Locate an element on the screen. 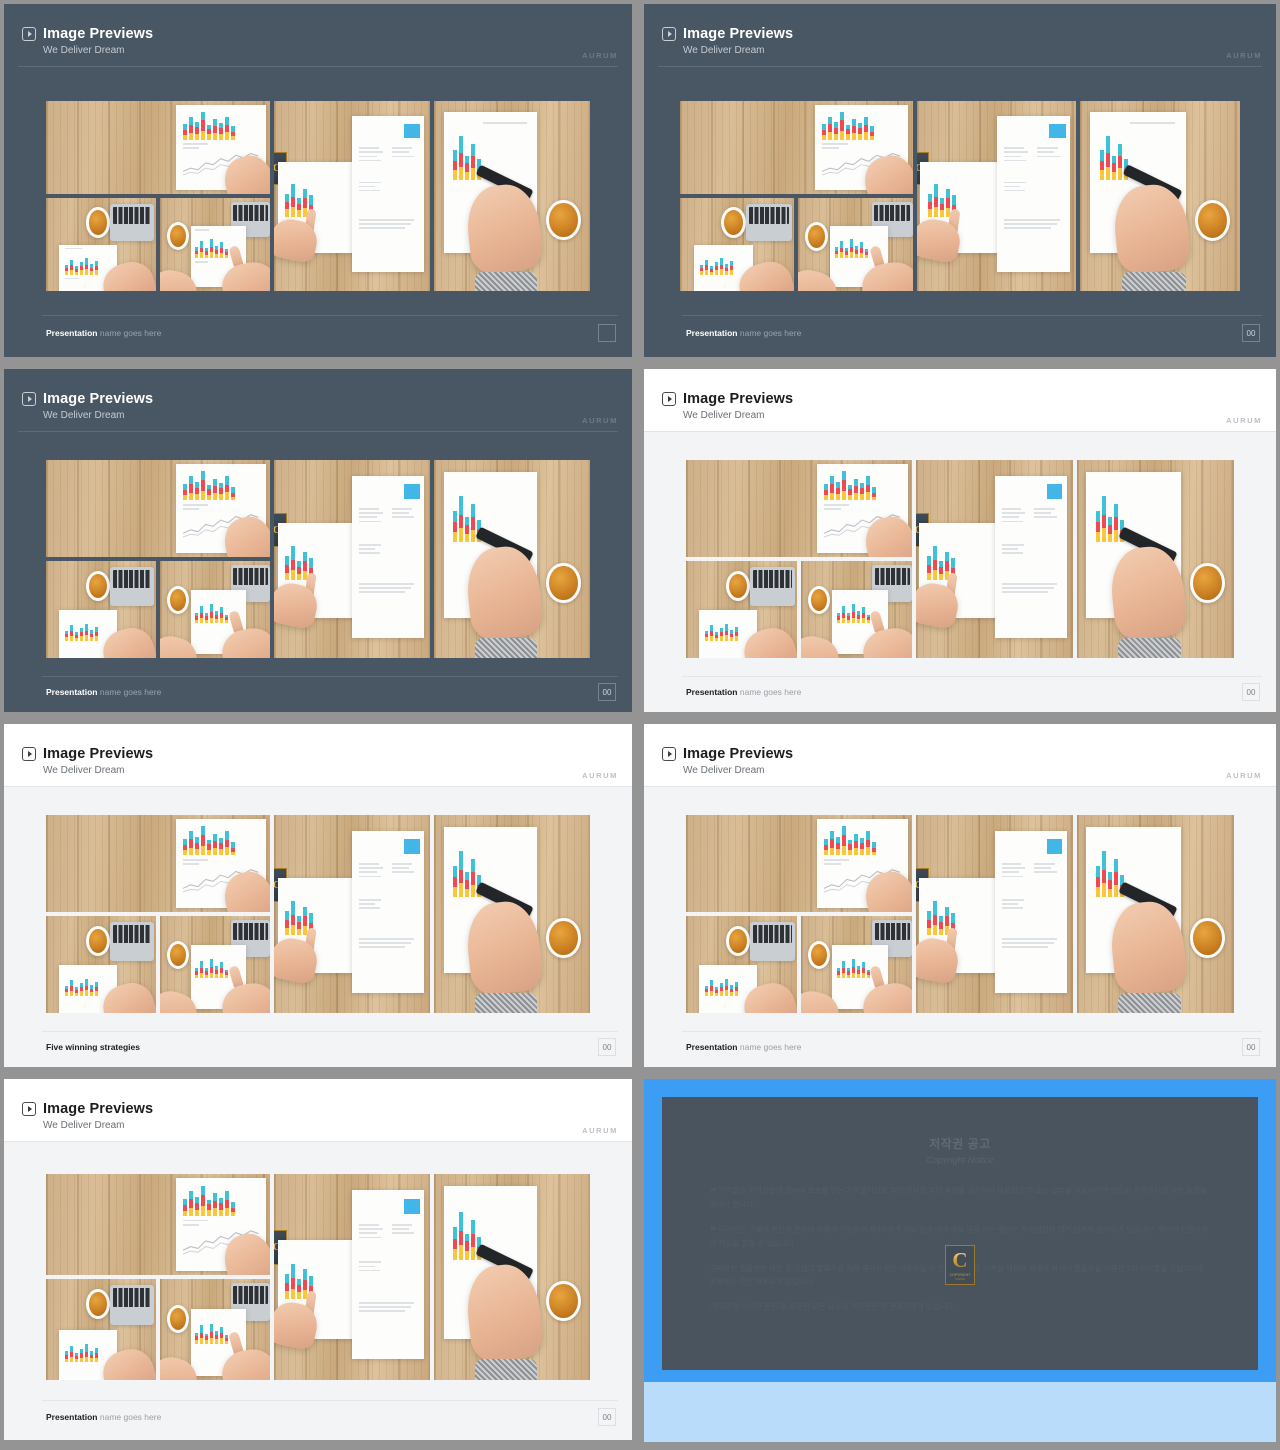 This screenshot has width=1280, height=1450. copyright-logo-letter: C is located at coordinates (960, 1259).